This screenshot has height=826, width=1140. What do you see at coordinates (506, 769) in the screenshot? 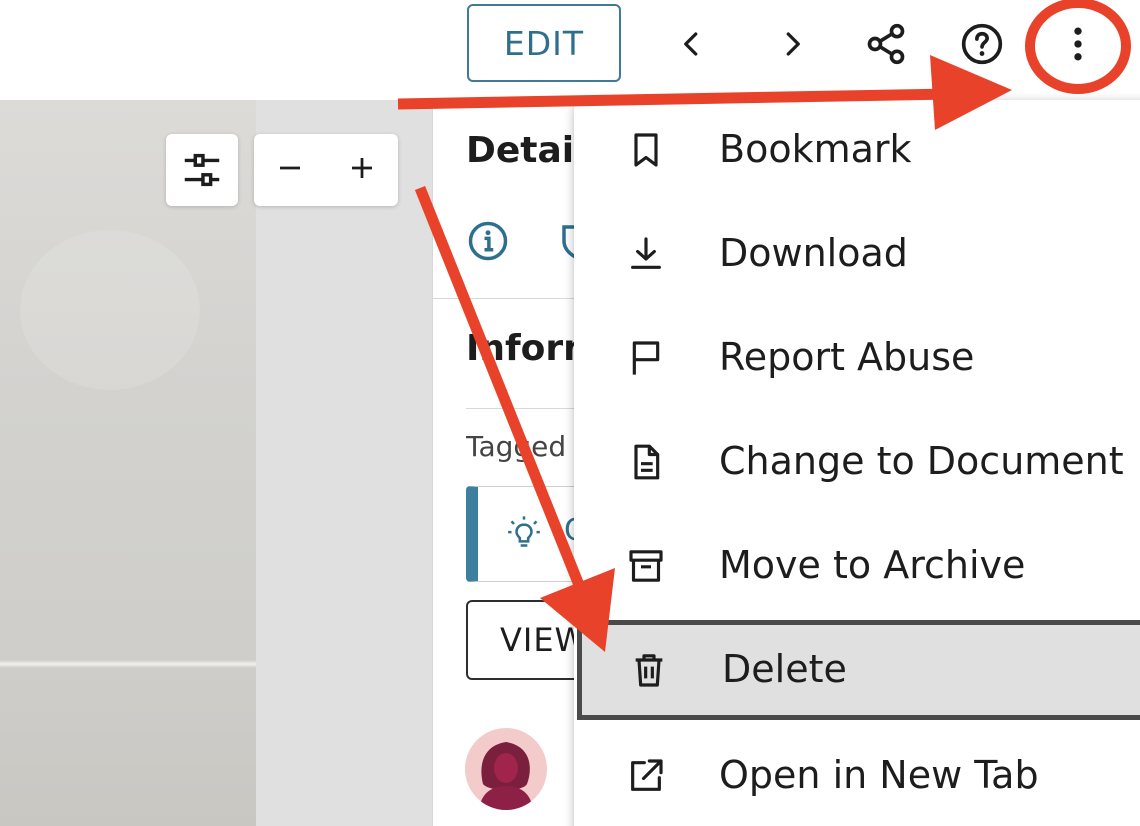
I see `avatar` at bounding box center [506, 769].